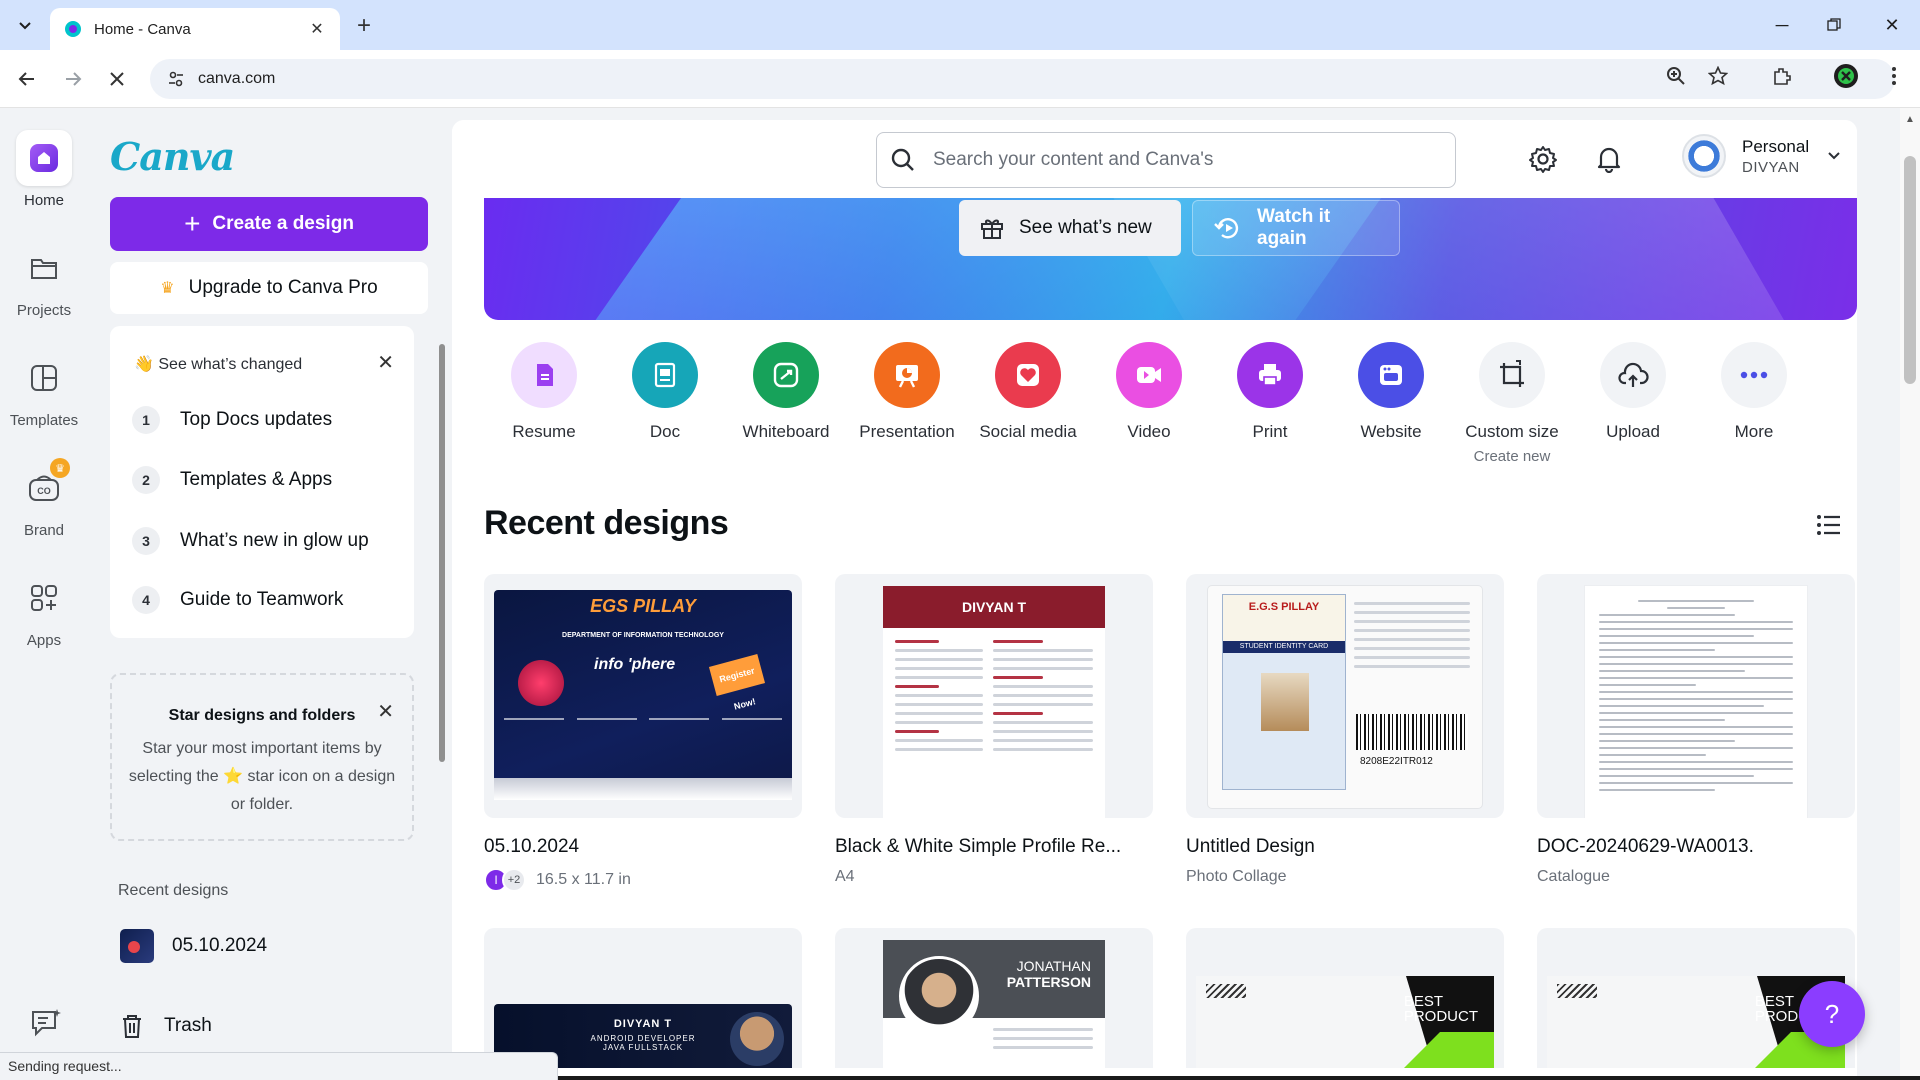 The image size is (1920, 1080). I want to click on browser-tab: Home - Canva ✕, so click(195, 29).